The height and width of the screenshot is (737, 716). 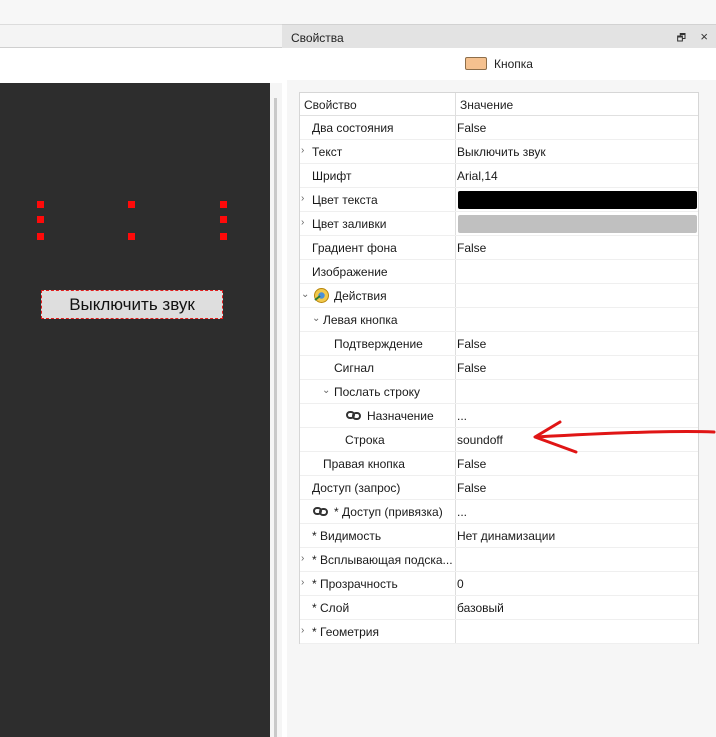 What do you see at coordinates (400, 416) in the screenshot?
I see `property-name: Назначение` at bounding box center [400, 416].